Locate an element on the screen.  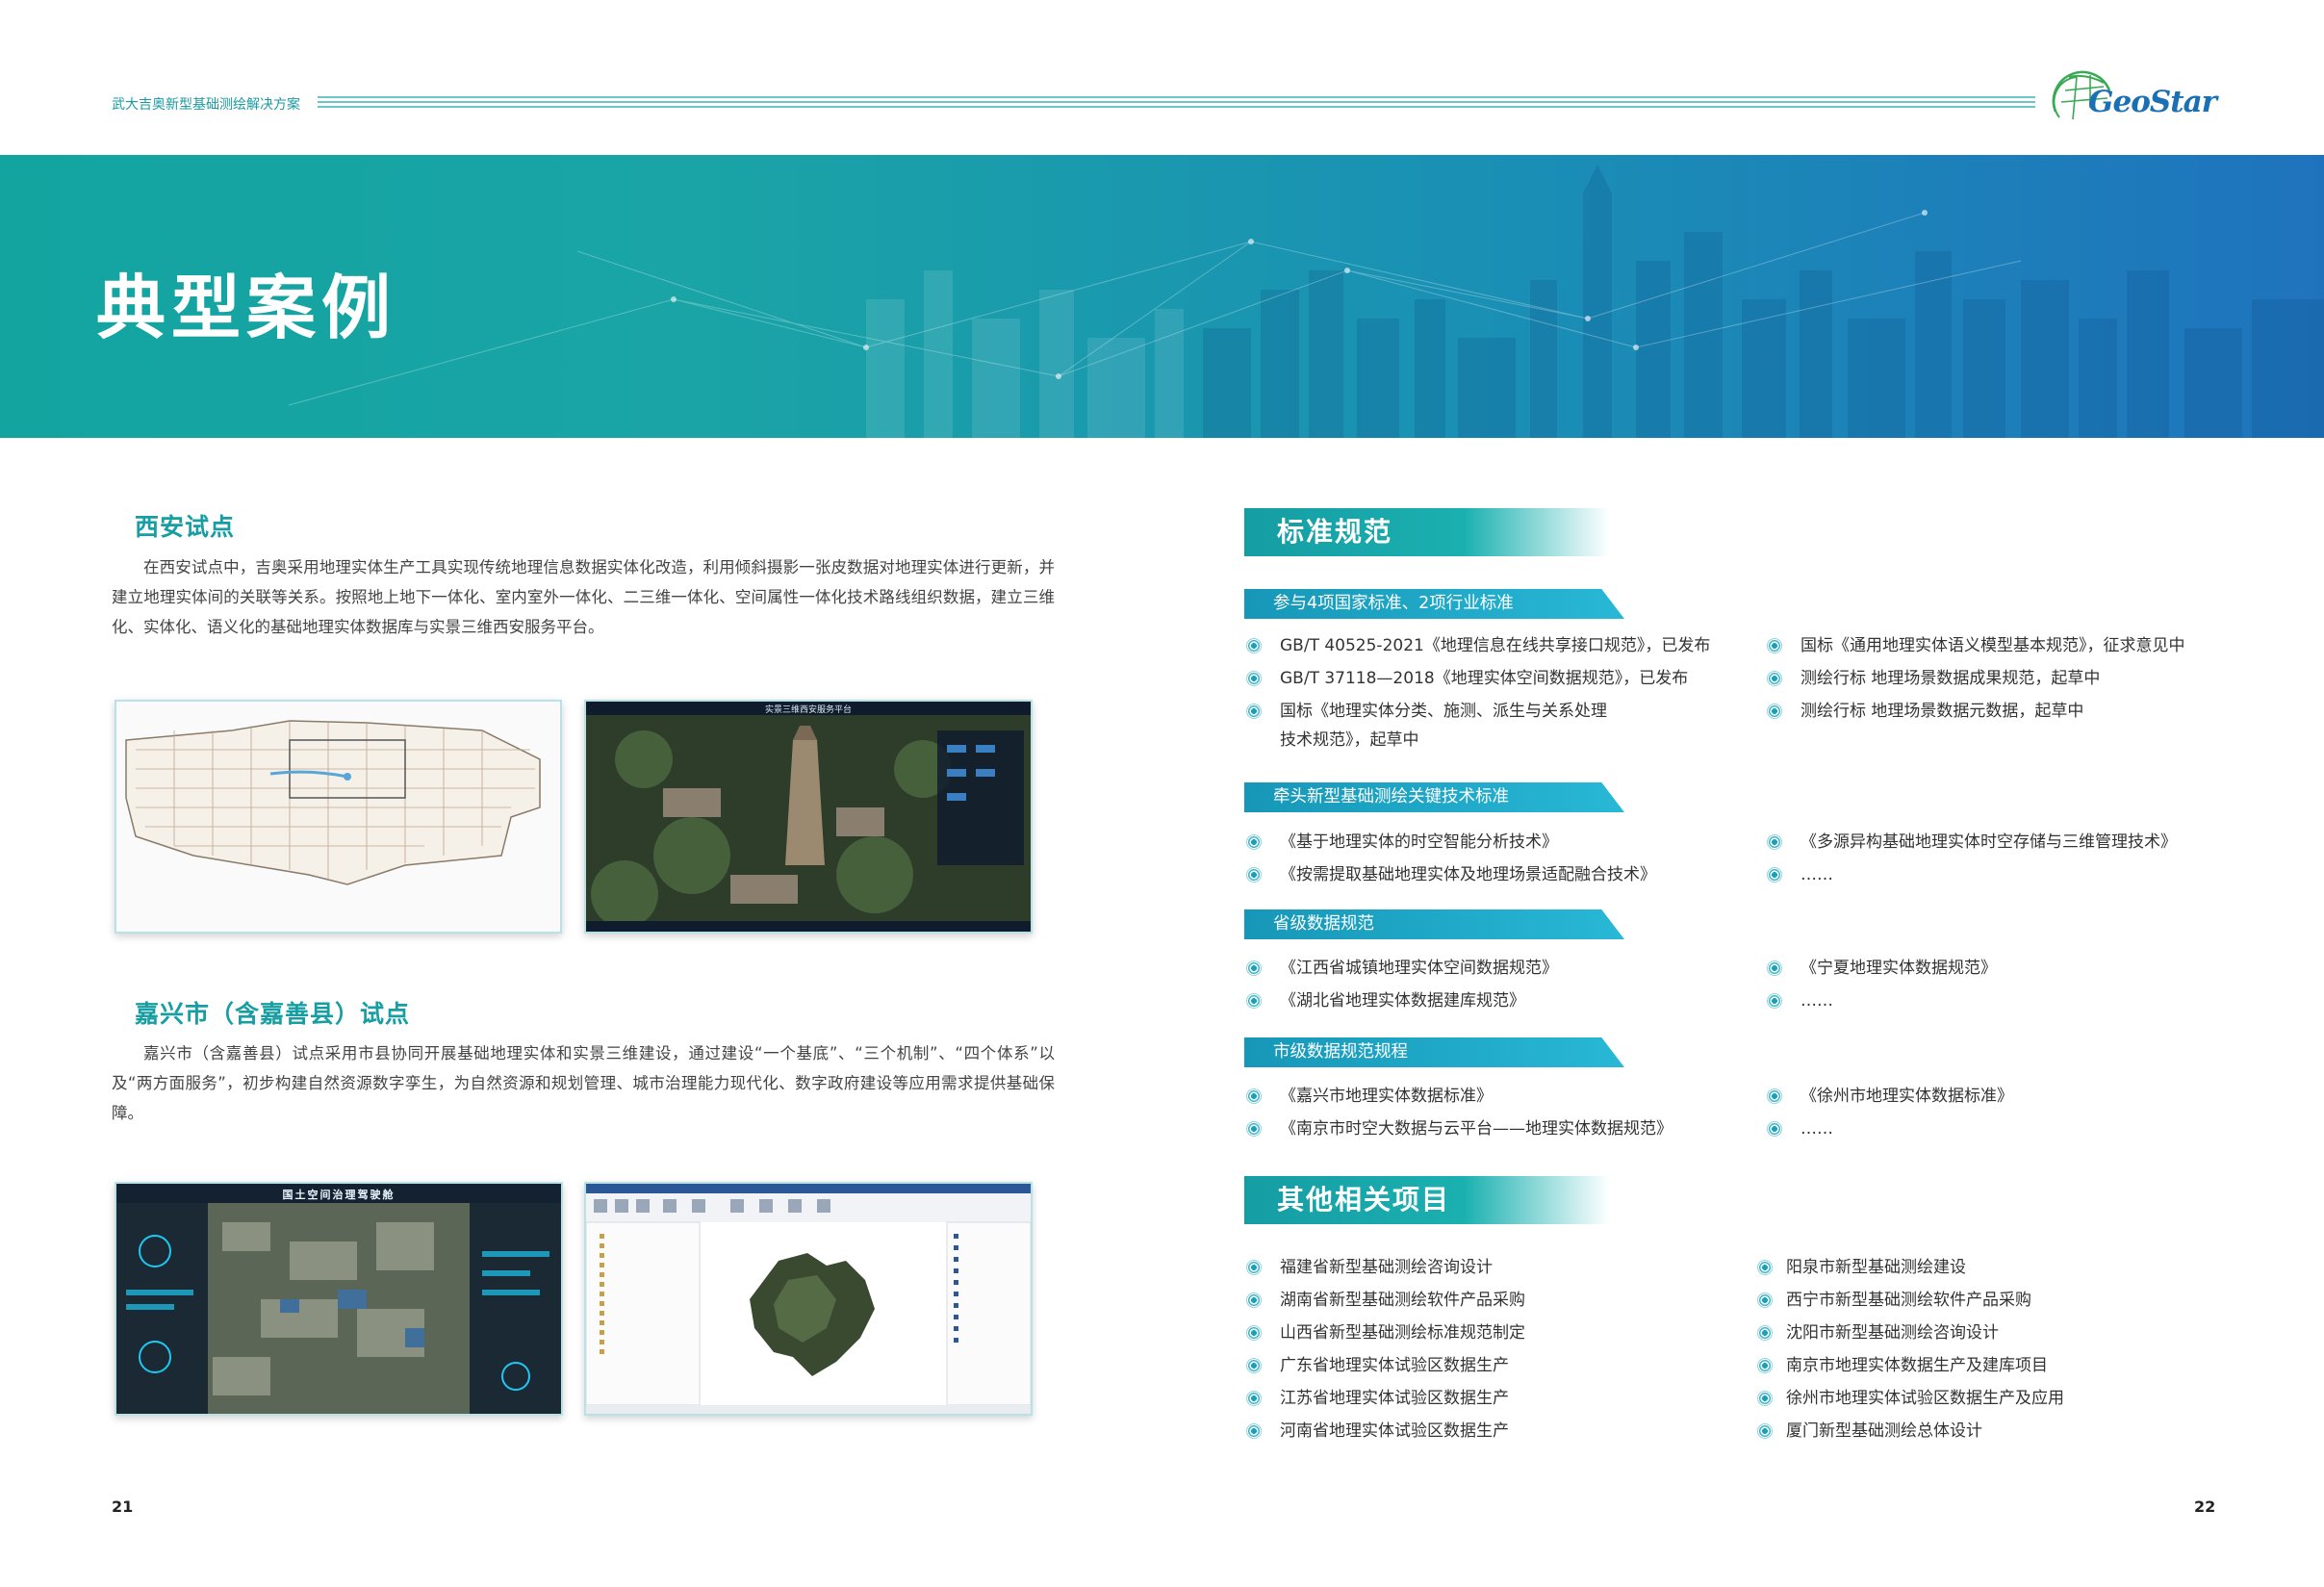
standard-item: 测绘行标 地理场景数据成果规范，起草中 is located at coordinates (1950, 678).